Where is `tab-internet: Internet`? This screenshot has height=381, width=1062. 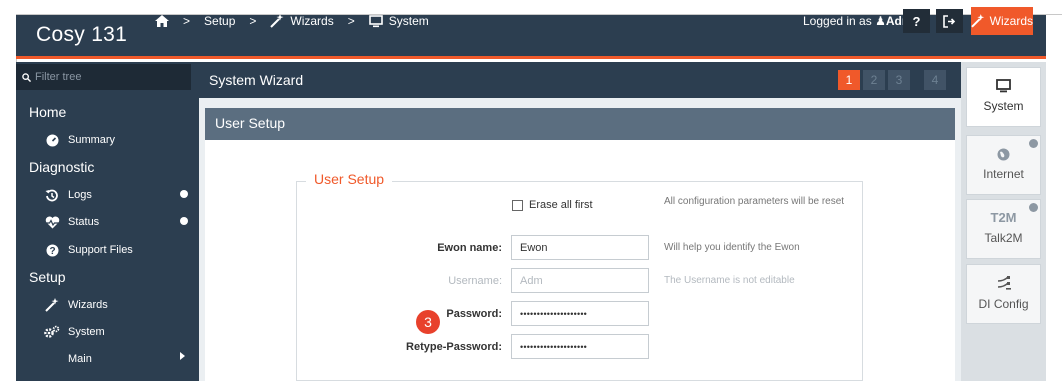 tab-internet: Internet is located at coordinates (1003, 165).